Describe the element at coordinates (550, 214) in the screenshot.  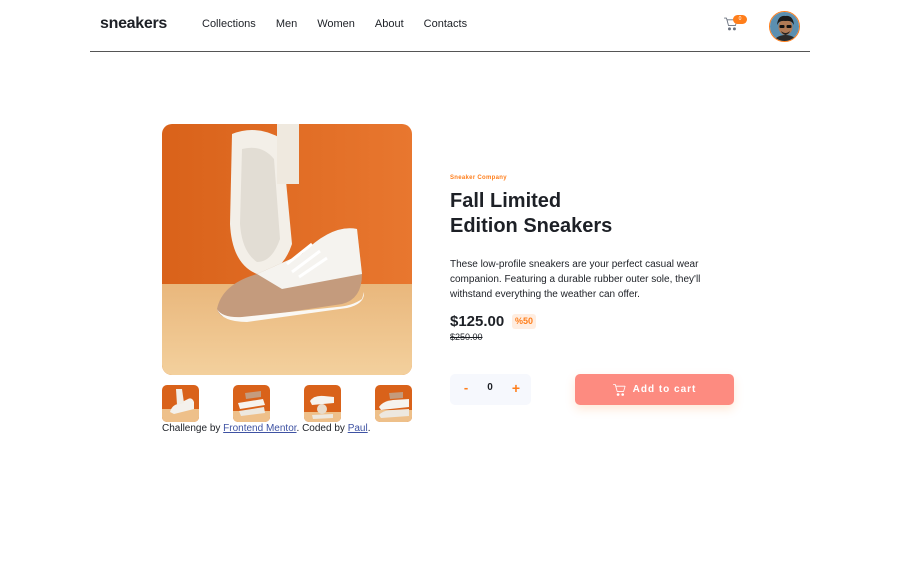
I see `product-title: Fall Limited Edition Sneakers` at that location.